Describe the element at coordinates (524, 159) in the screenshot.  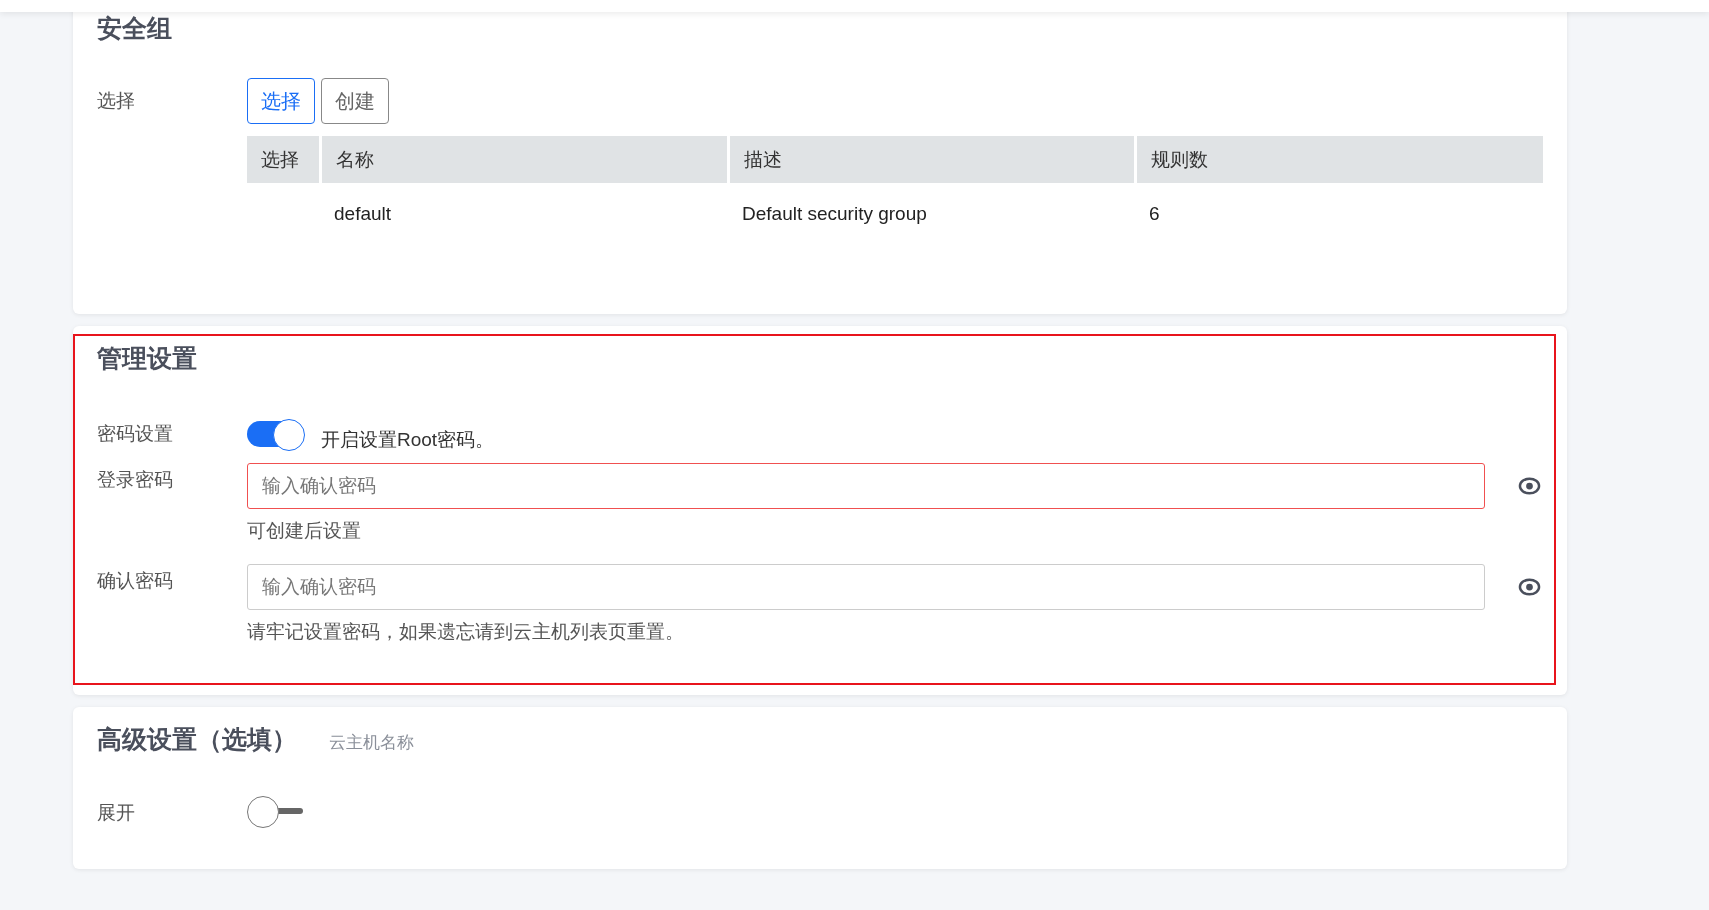
I see `column-header: 名称` at that location.